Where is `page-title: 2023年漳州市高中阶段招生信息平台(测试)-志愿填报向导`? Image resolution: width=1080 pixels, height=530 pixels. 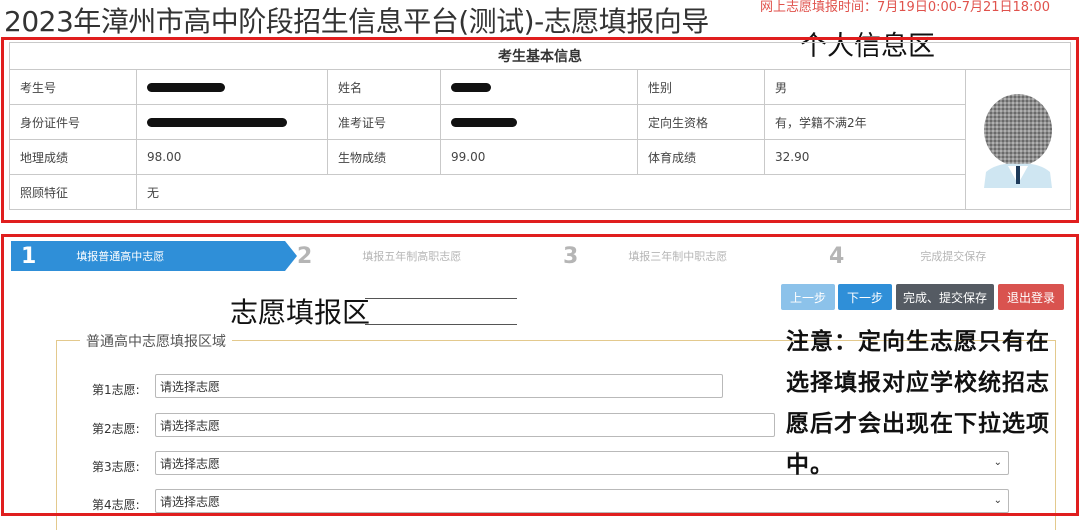 page-title: 2023年漳州市高中阶段招生信息平台(测试)-志愿填报向导 is located at coordinates (356, 21).